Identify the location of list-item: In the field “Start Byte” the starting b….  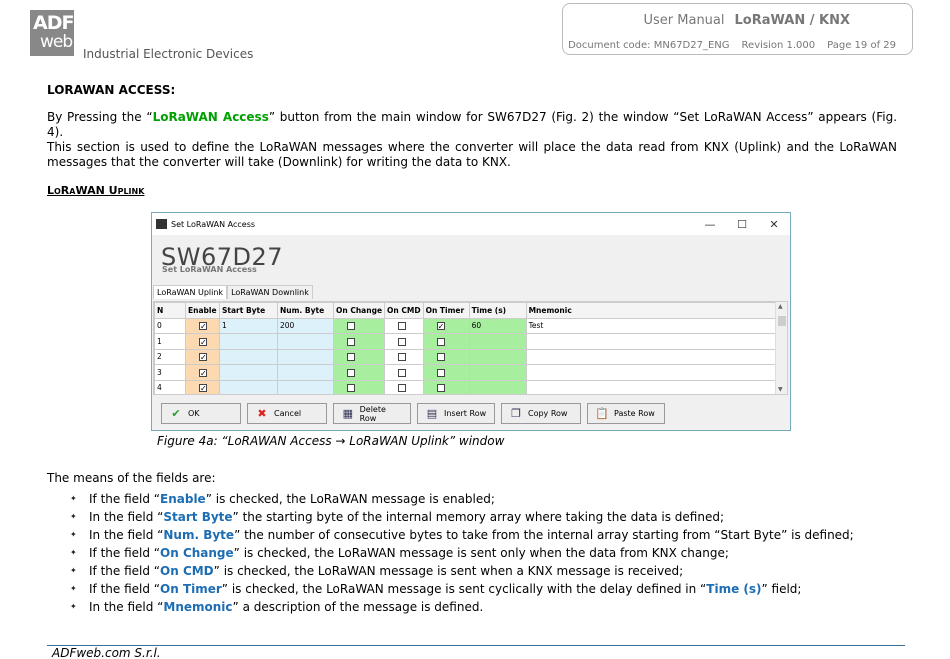
(462, 517).